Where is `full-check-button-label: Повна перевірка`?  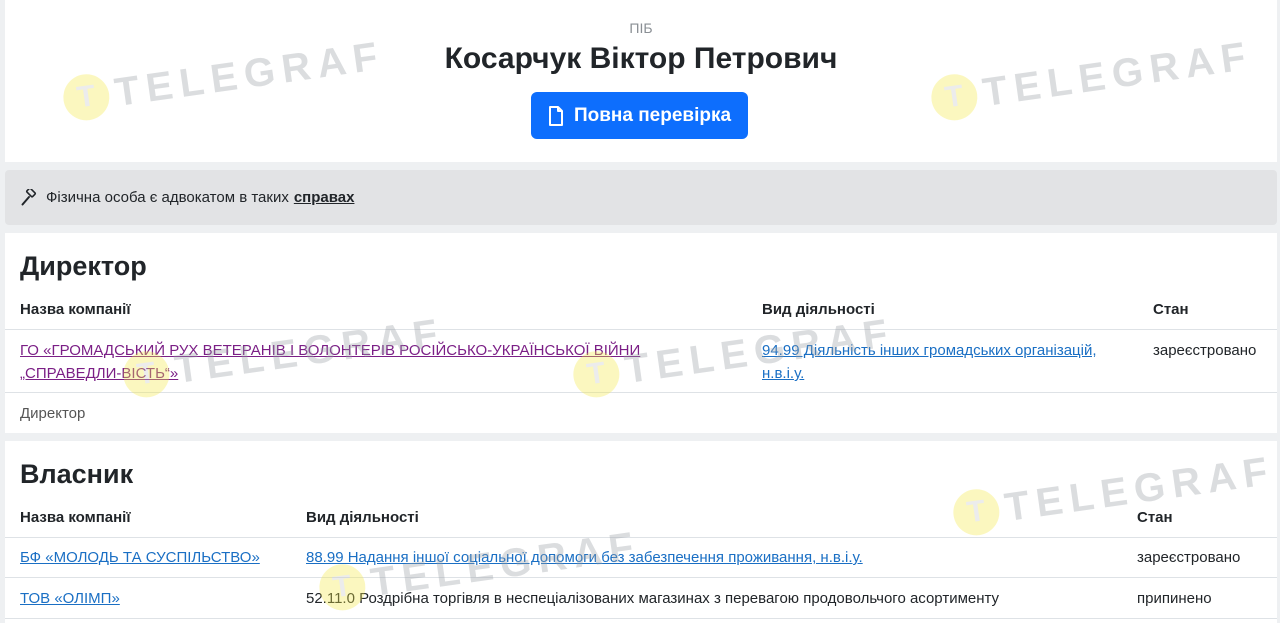 full-check-button-label: Повна перевірка is located at coordinates (652, 115).